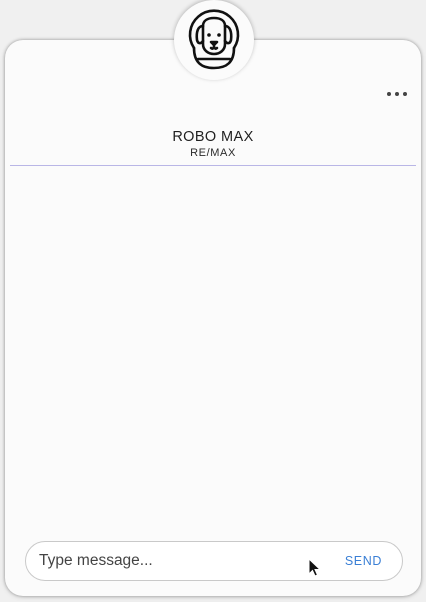 This screenshot has height=602, width=426. I want to click on dog-astronaut-icon, so click(214, 39).